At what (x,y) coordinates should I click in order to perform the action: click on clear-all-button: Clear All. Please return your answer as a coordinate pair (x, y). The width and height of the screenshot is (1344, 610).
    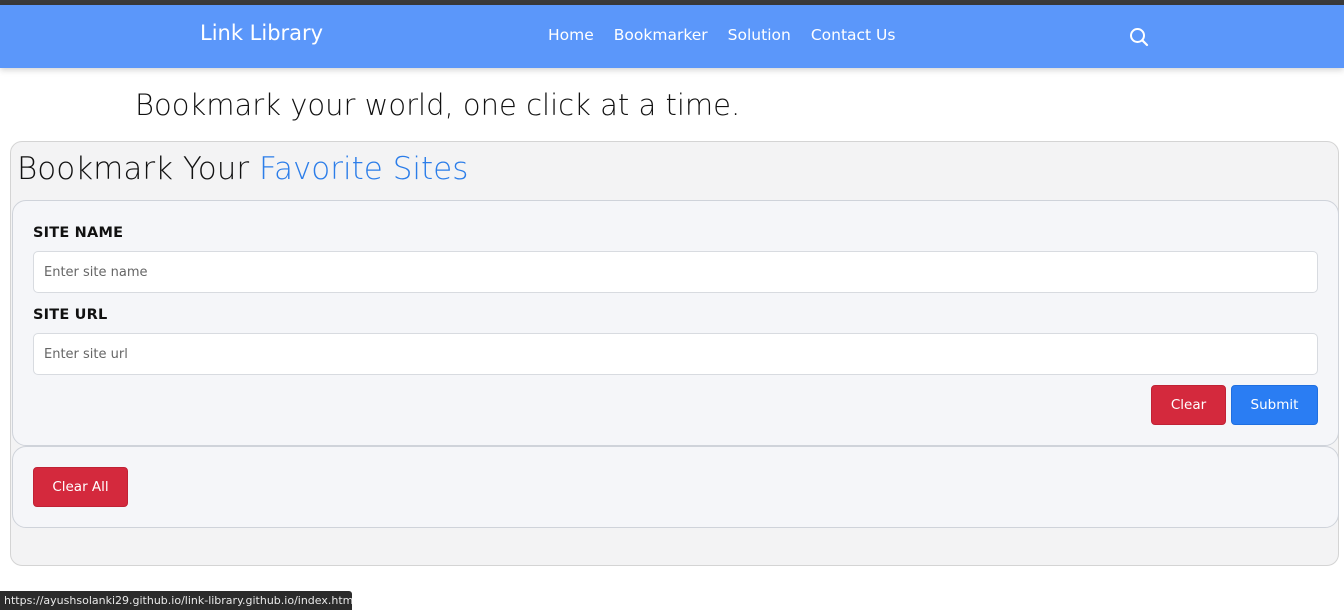
    Looking at the image, I should click on (80, 487).